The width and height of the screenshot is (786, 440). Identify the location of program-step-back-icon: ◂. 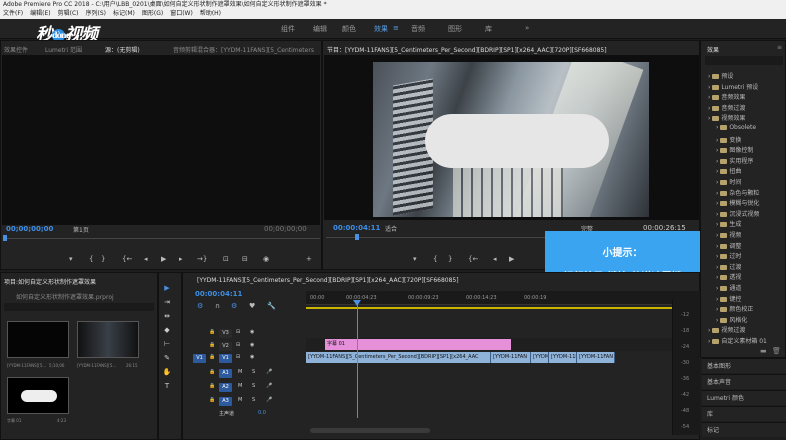
(495, 259).